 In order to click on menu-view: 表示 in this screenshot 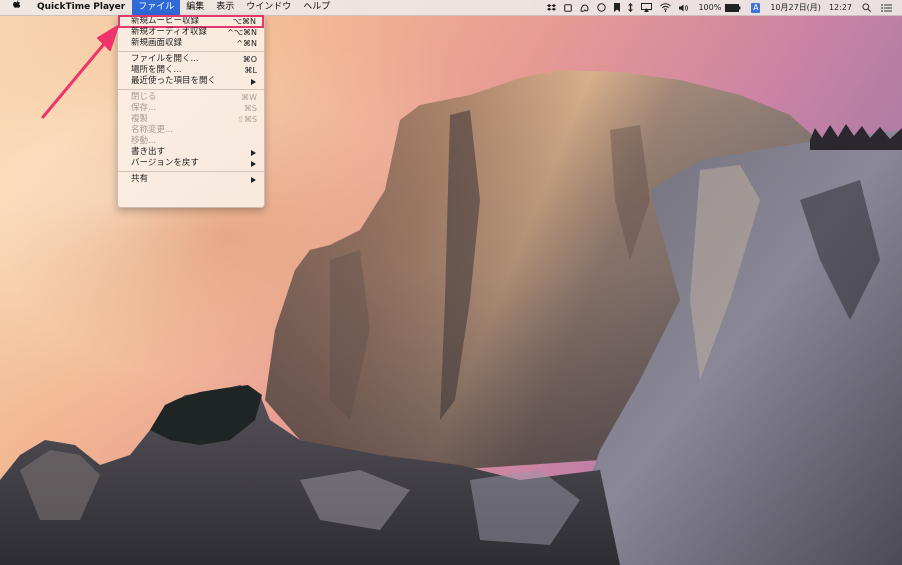, I will do `click(225, 7)`.